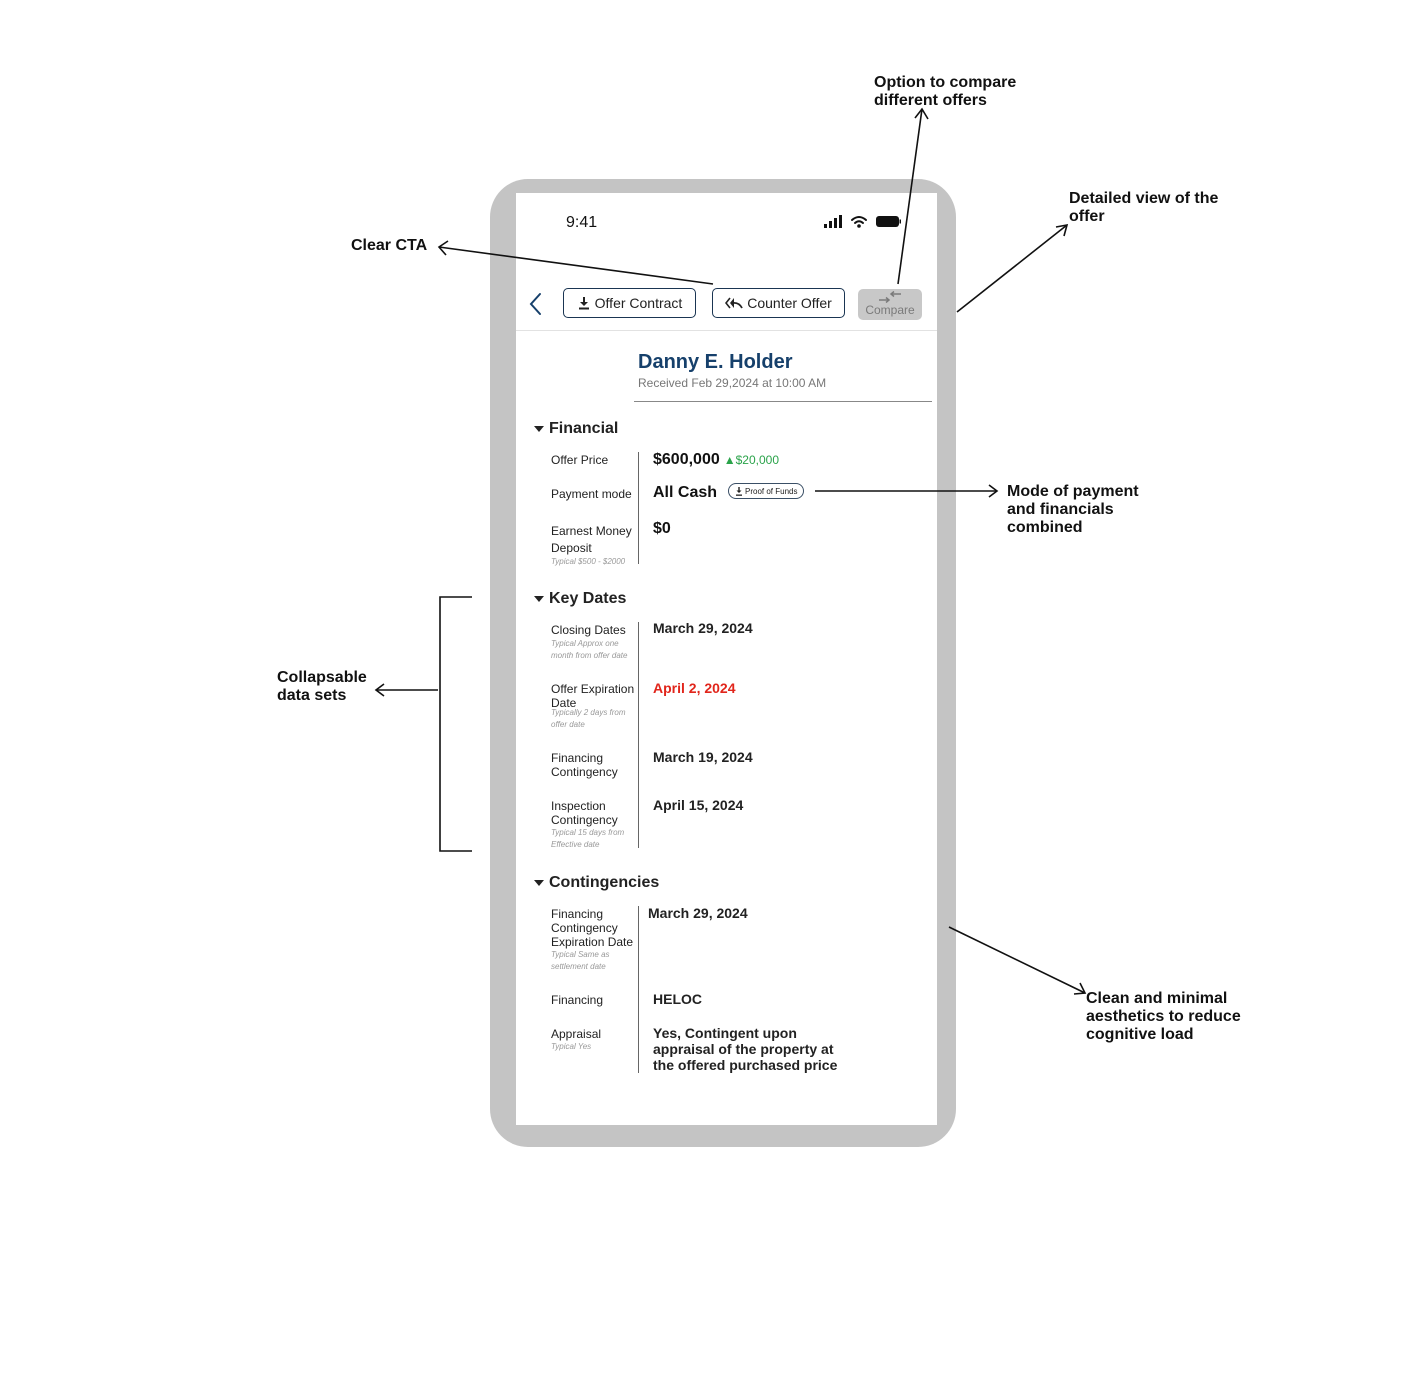  I want to click on financing-label: Financing, so click(577, 1000).